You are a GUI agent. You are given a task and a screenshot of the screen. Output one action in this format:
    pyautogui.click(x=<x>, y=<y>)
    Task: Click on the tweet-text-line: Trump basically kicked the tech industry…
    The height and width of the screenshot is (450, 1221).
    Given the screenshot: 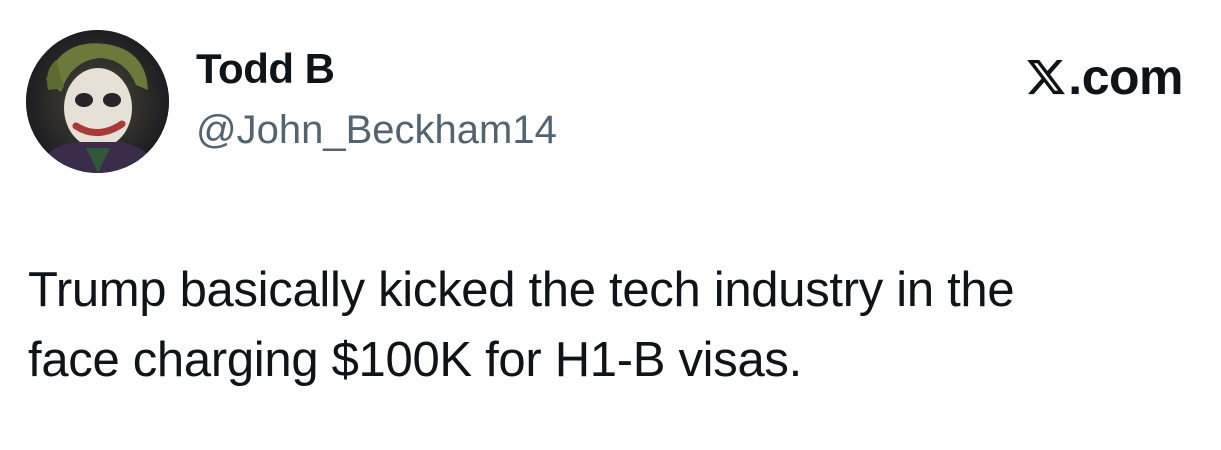 What is the action you would take?
    pyautogui.click(x=521, y=290)
    